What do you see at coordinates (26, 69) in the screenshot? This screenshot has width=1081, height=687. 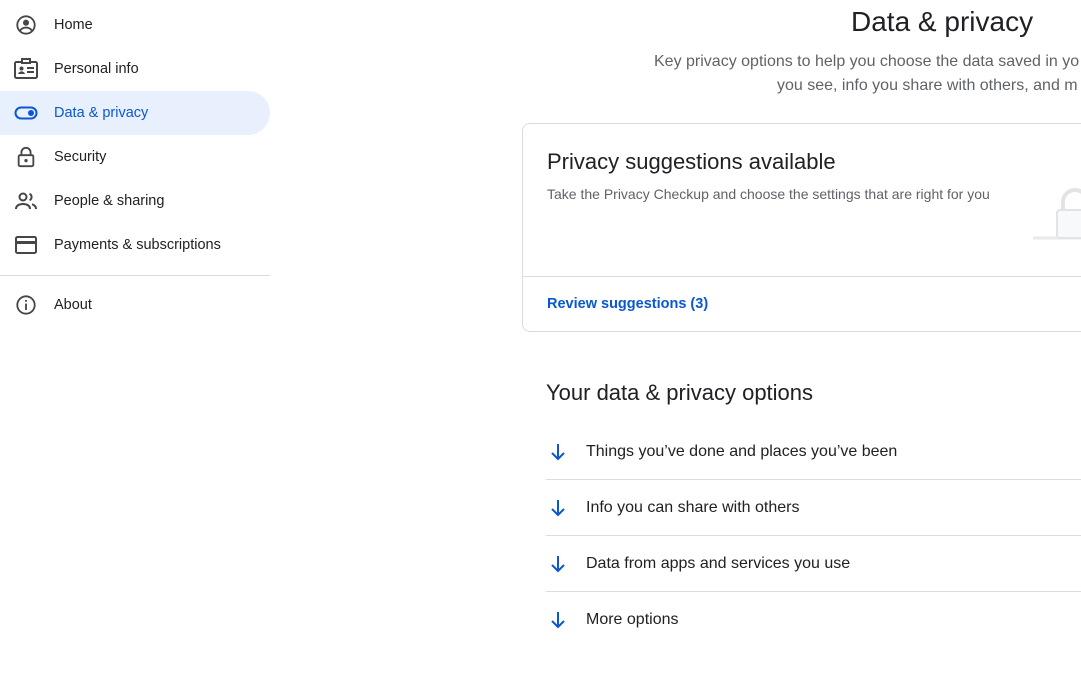 I see `id-card-icon` at bounding box center [26, 69].